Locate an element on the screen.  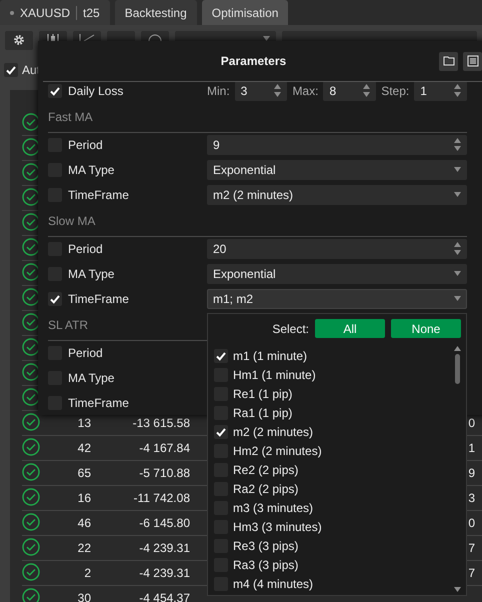
table-cell-text: 65 is located at coordinates (83, 473).